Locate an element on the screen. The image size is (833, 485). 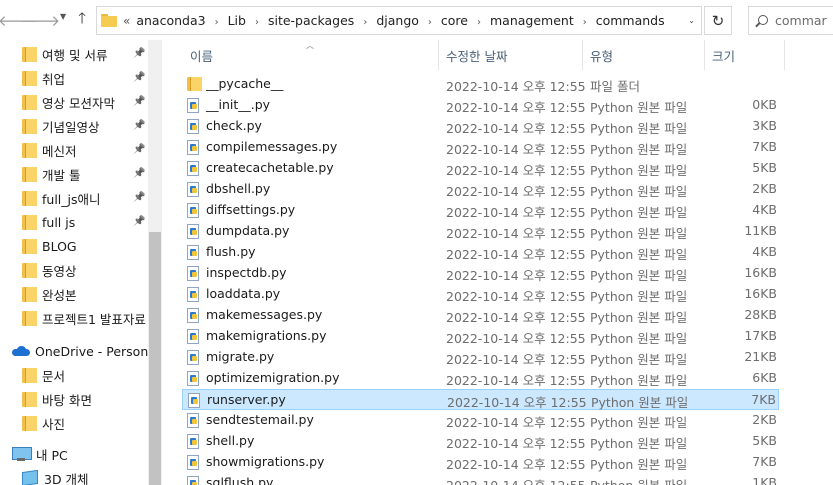
forward-button: 🡒 is located at coordinates (40, 20).